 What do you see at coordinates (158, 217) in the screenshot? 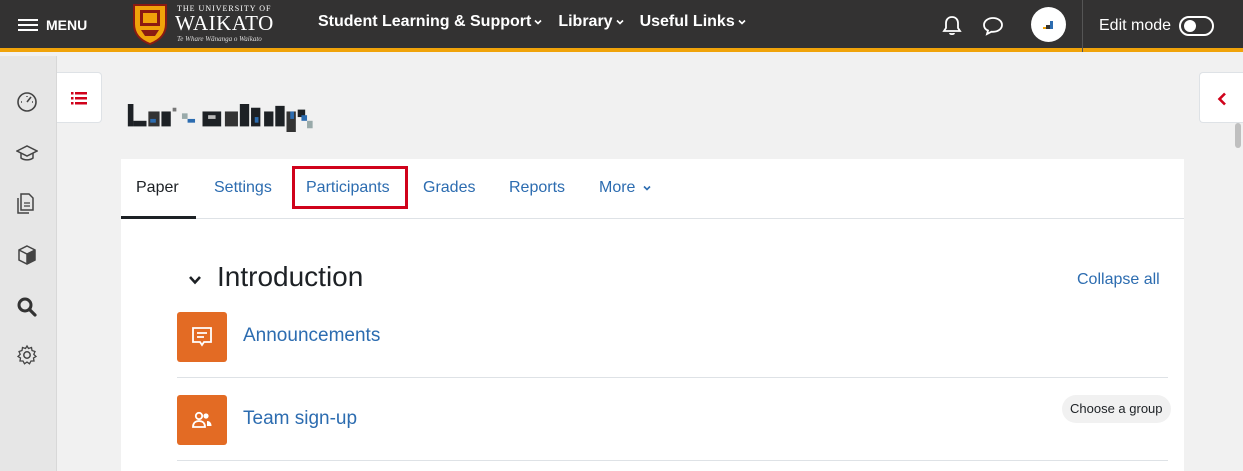
I see `active-tab-underline` at bounding box center [158, 217].